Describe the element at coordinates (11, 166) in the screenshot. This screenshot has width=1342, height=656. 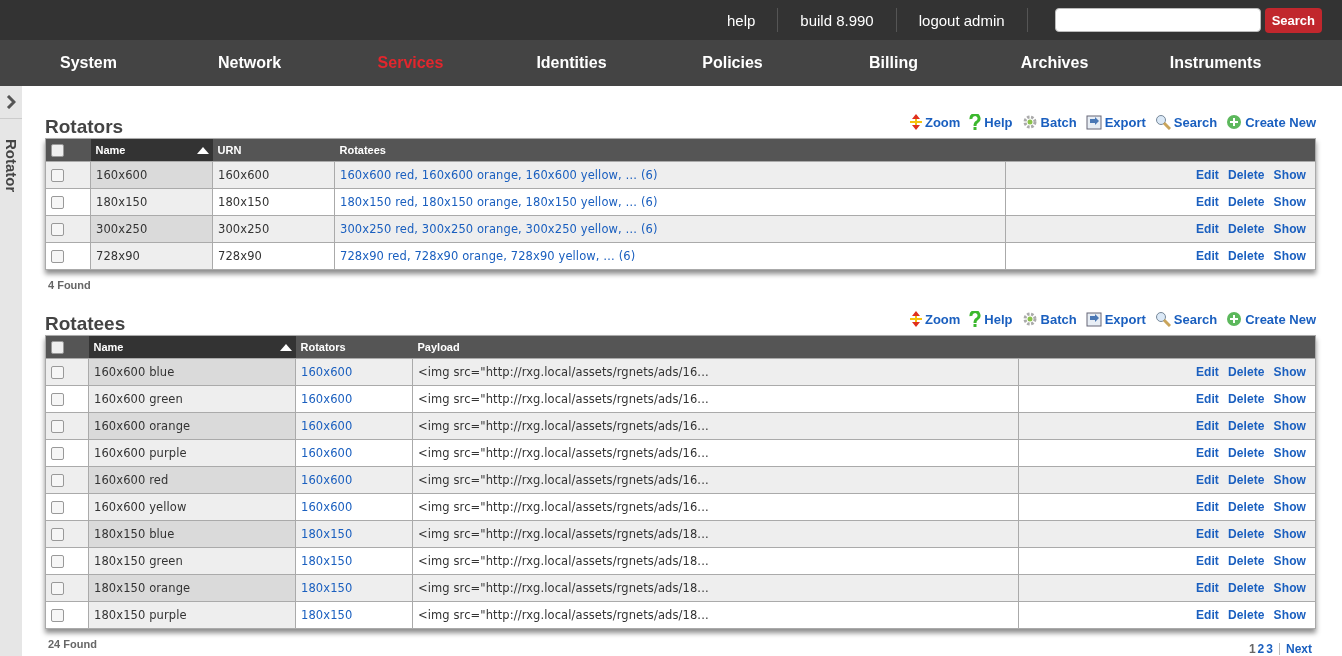
I see `sidebar-tab: Rotator` at that location.